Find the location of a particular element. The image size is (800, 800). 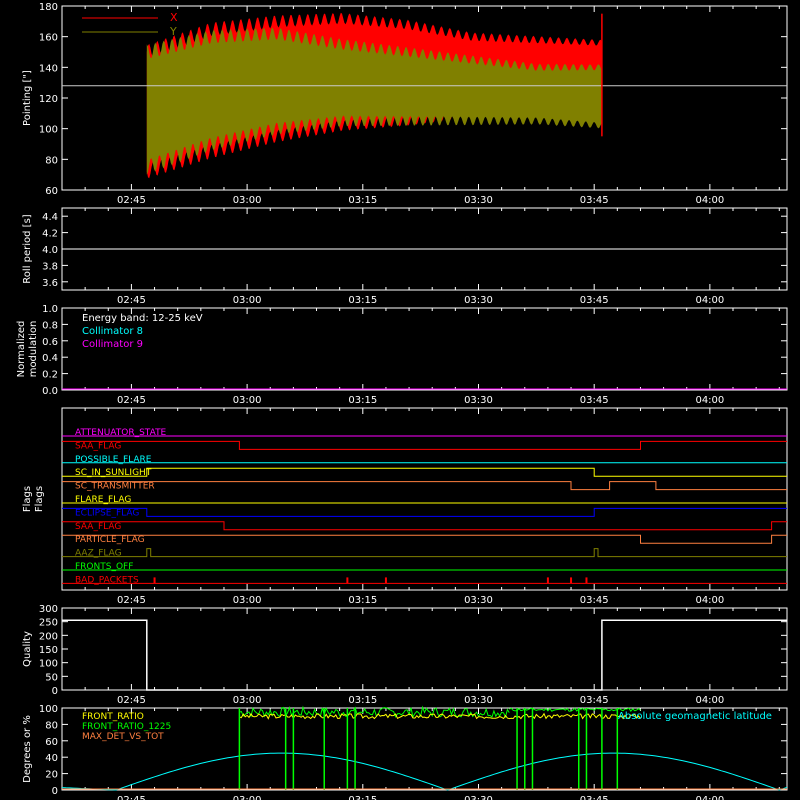

y-axis-label: Degrees or % is located at coordinates (27, 749).